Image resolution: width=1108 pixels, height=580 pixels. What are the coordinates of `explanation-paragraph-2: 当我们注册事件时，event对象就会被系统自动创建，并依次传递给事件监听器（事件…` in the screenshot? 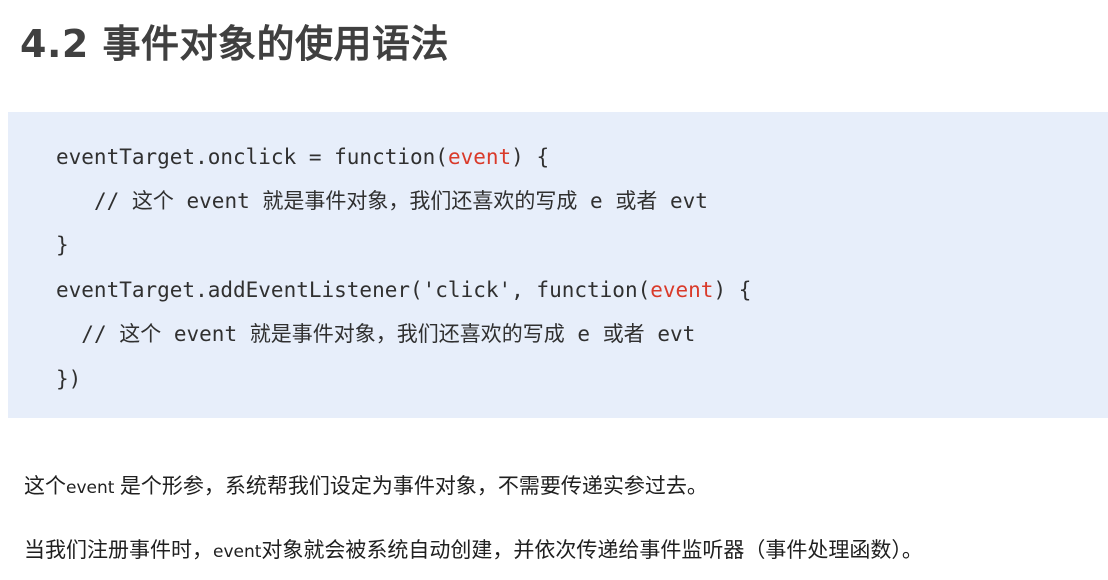 It's located at (473, 551).